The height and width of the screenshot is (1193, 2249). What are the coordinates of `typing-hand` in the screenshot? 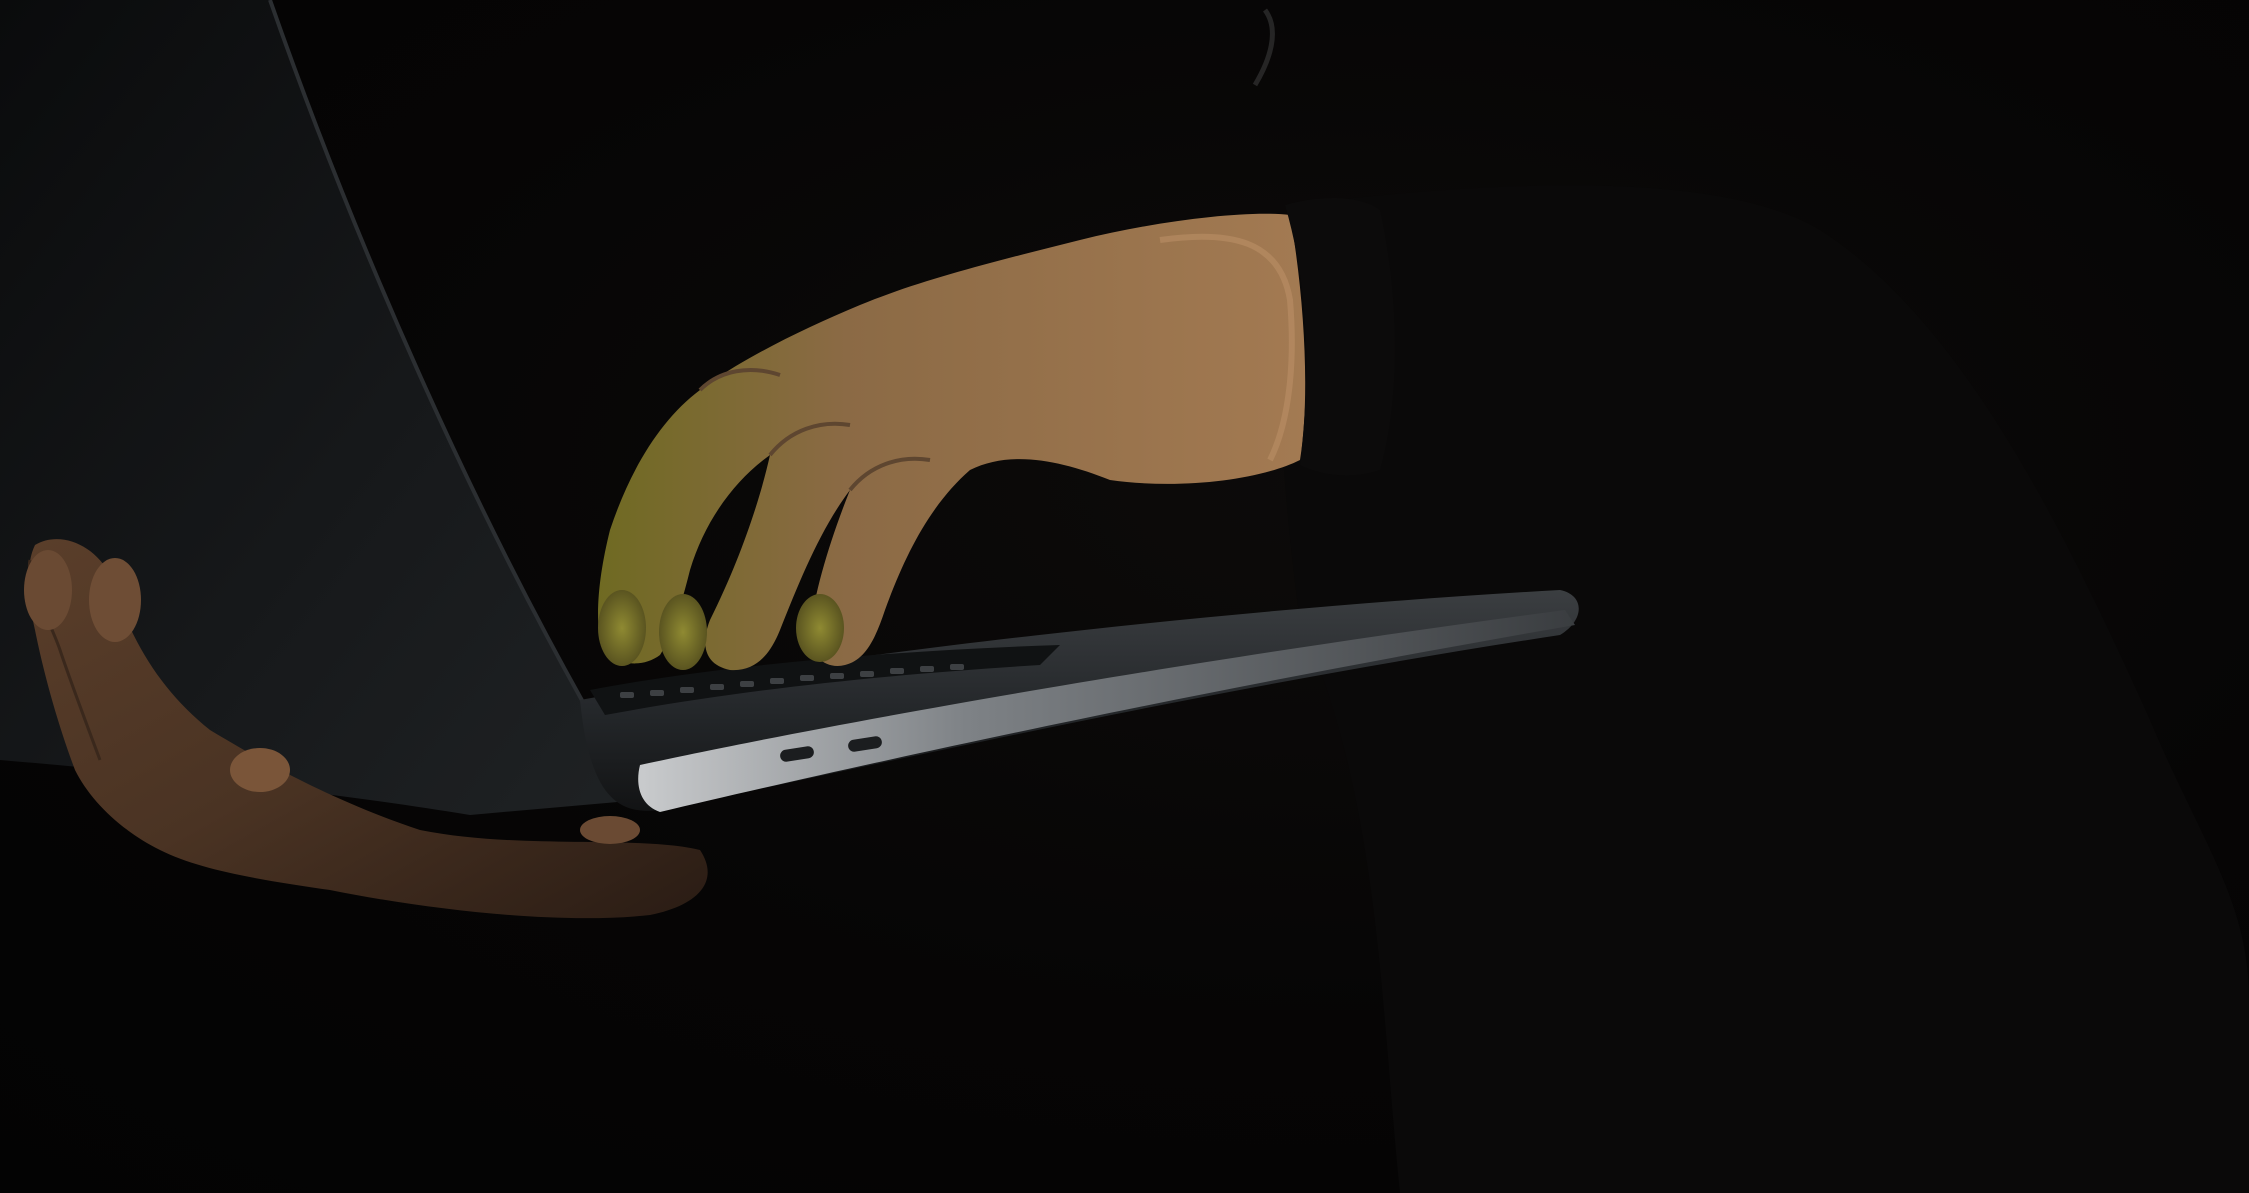 It's located at (952, 442).